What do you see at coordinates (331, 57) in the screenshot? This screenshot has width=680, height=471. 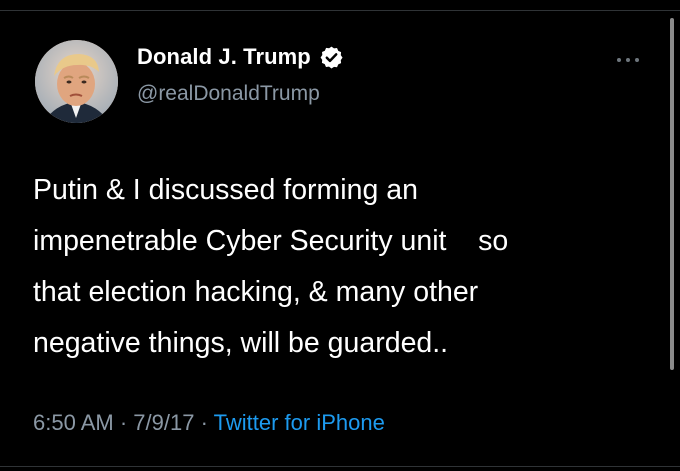 I see `verified-badge-icon` at bounding box center [331, 57].